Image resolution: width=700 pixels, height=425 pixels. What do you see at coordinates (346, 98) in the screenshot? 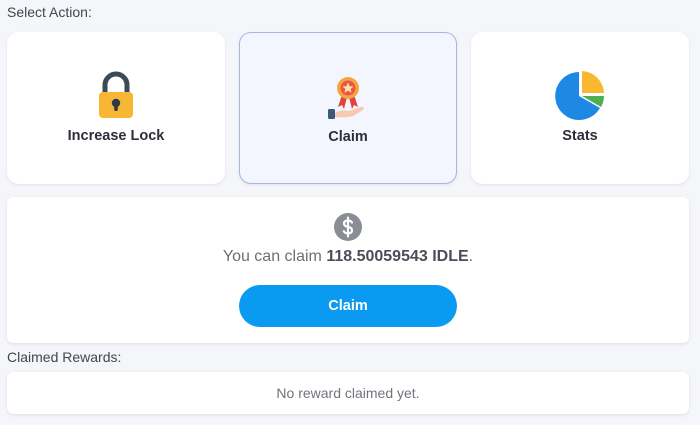
I see `award-ribbon-hand-icon` at bounding box center [346, 98].